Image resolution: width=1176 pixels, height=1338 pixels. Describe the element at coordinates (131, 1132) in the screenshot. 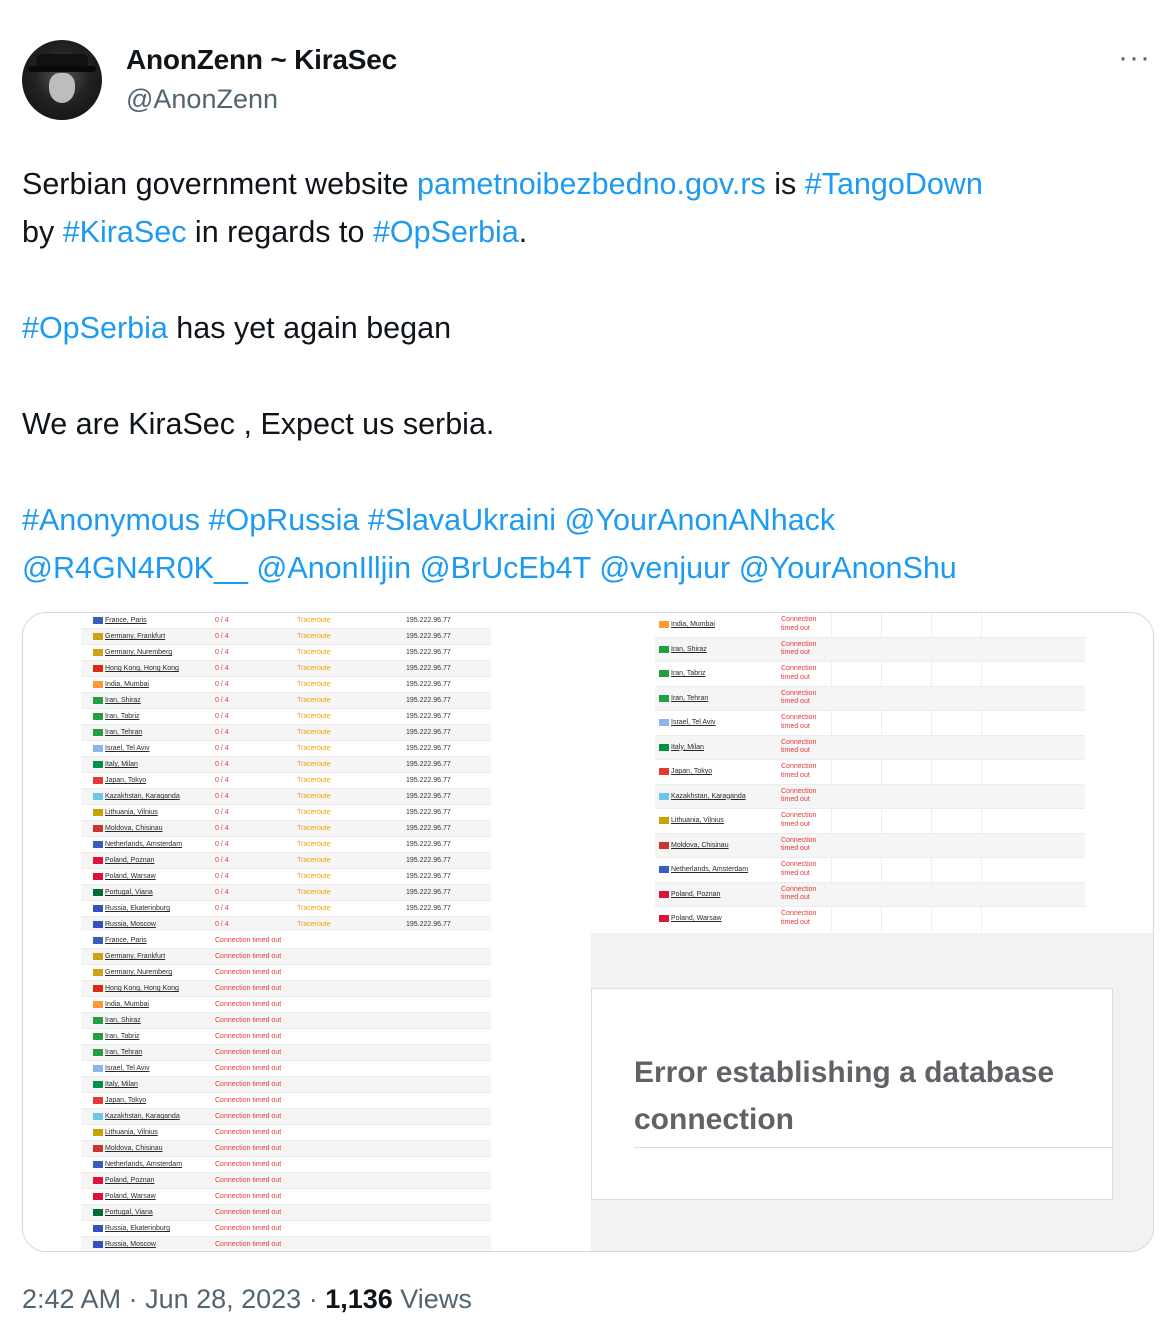

I see `location-cell: Lithuania, Vilnius` at that location.